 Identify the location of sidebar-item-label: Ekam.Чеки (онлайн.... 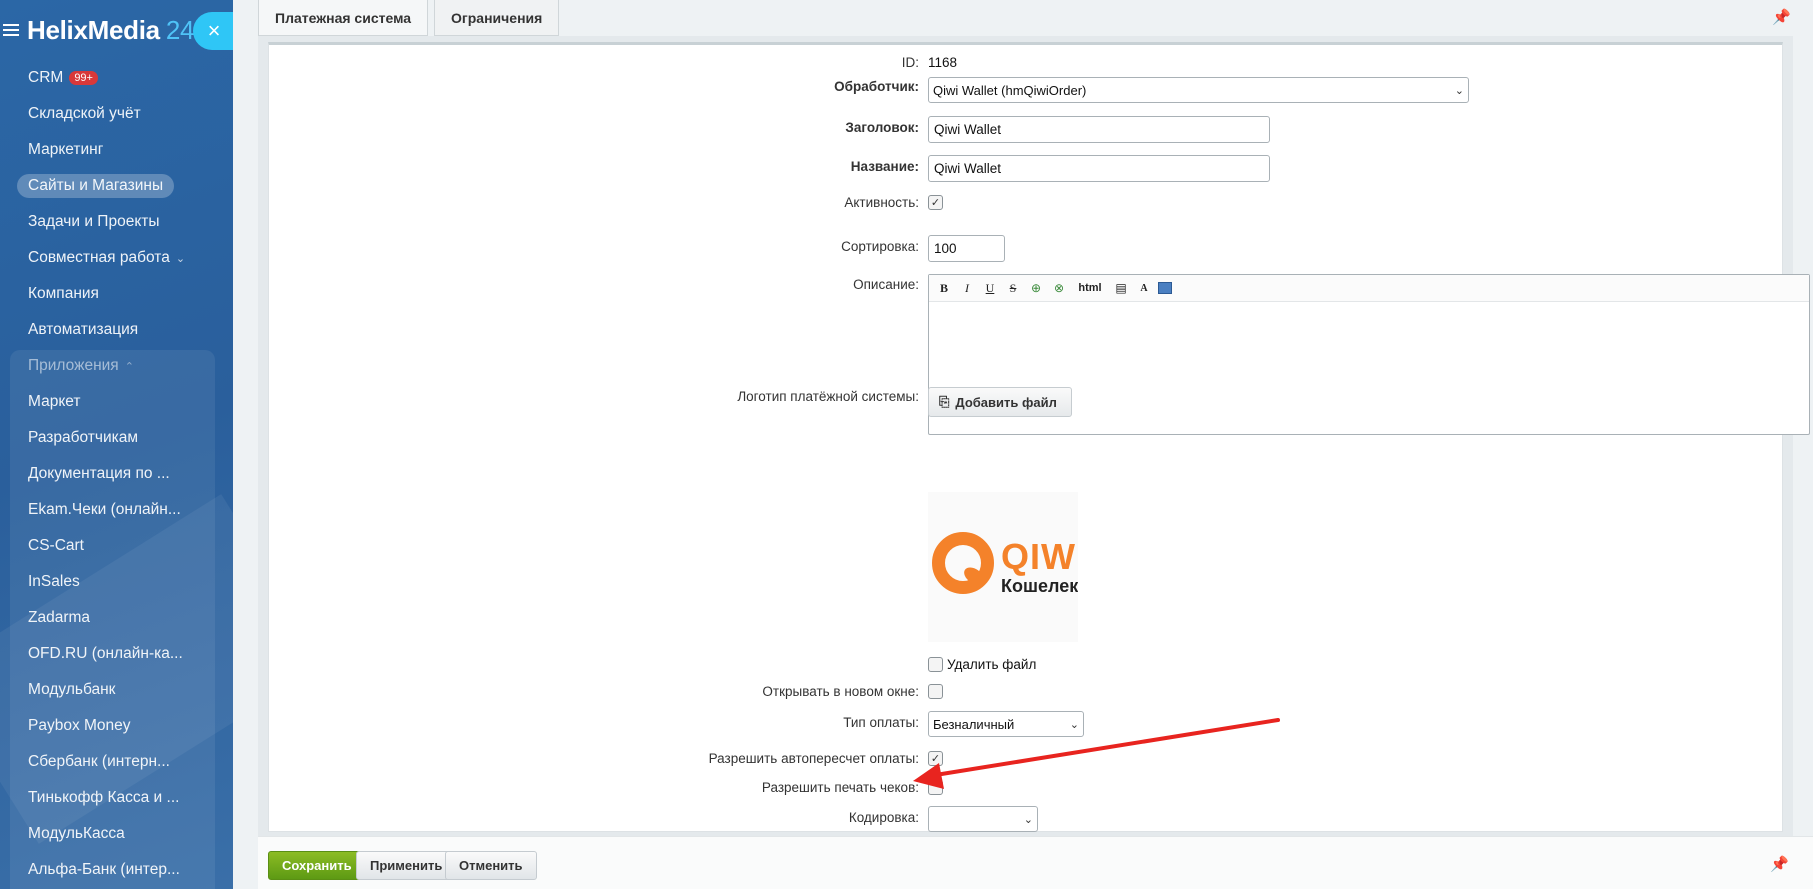
(104, 509).